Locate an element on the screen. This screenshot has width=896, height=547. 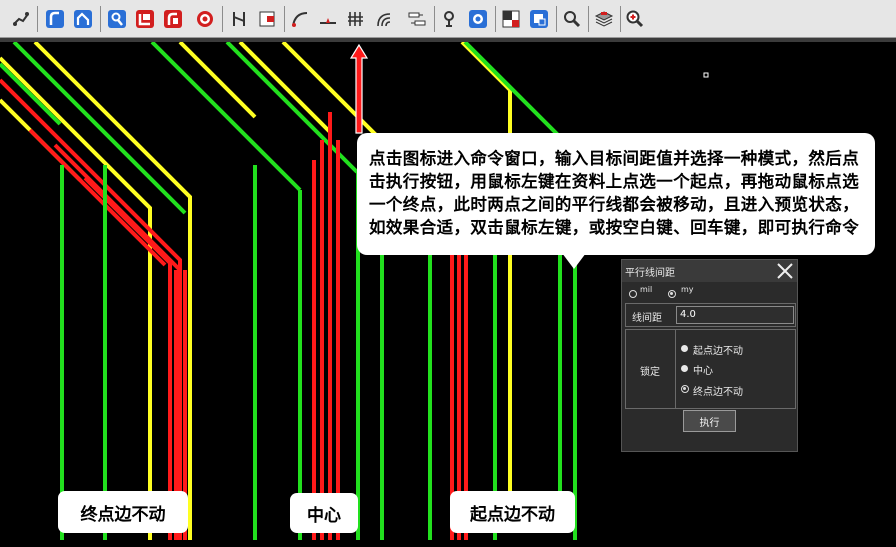
unit-my-label: my is located at coordinates (687, 289).